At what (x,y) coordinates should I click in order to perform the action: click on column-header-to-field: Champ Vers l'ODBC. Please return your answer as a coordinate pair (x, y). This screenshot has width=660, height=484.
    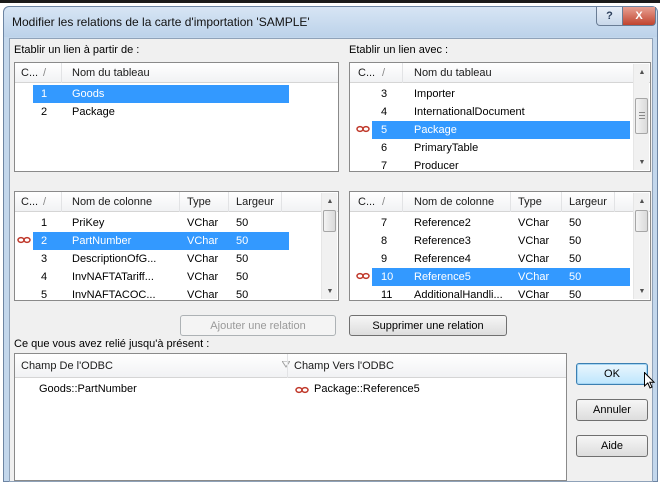
    Looking at the image, I should click on (344, 366).